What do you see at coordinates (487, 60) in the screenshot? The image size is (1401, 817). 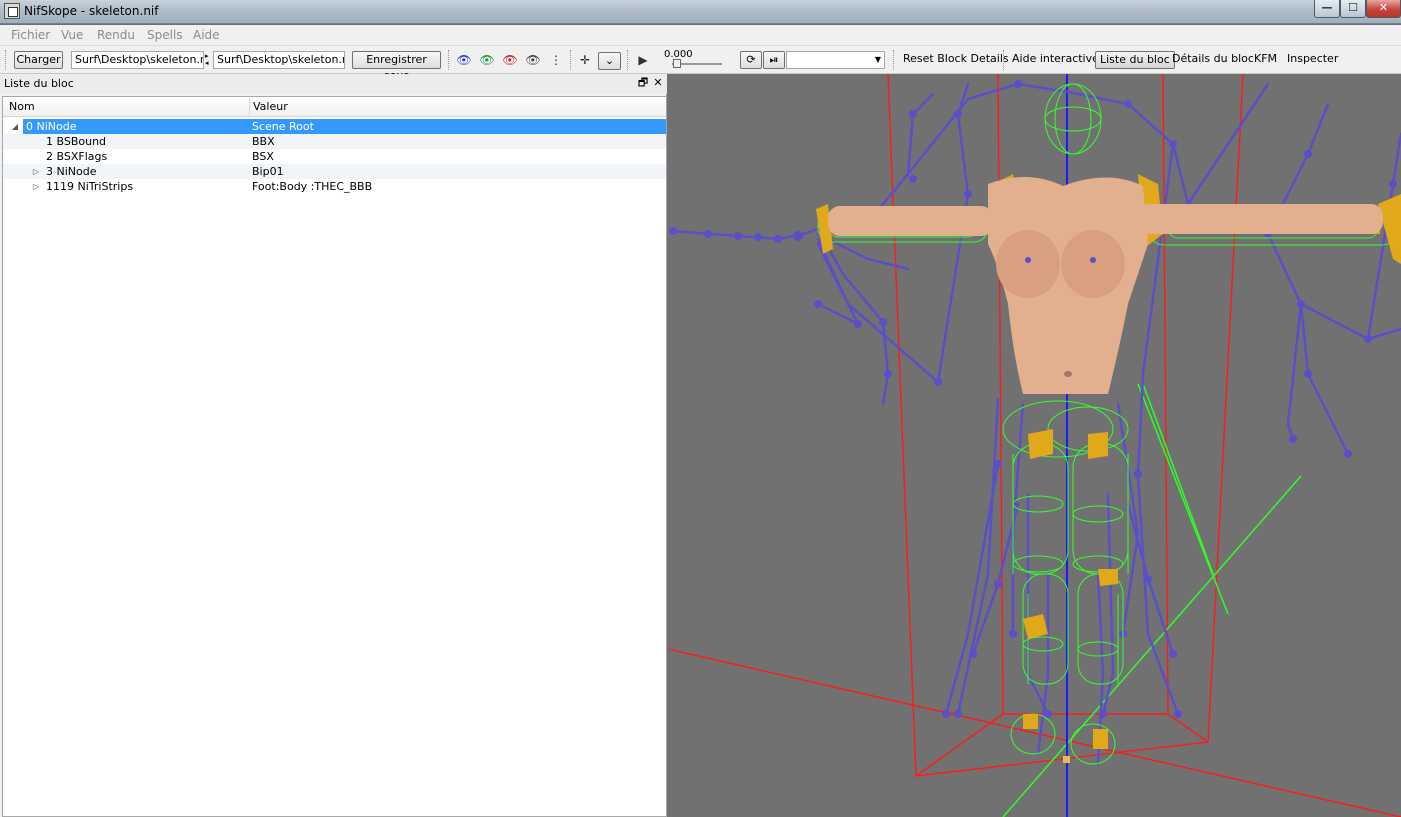 I see `view-green-eye-icon: 👁` at bounding box center [487, 60].